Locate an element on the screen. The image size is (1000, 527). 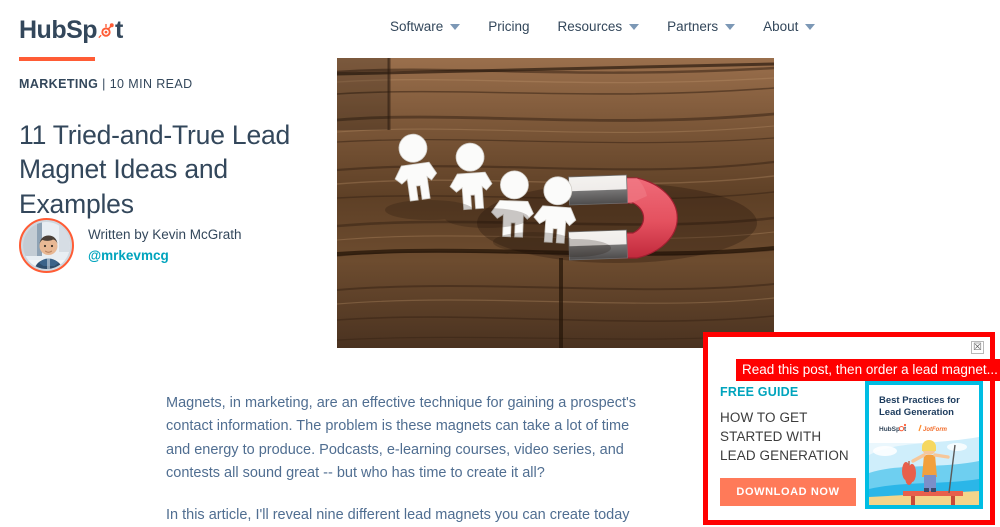
nav-item-about: About is located at coordinates (789, 26).